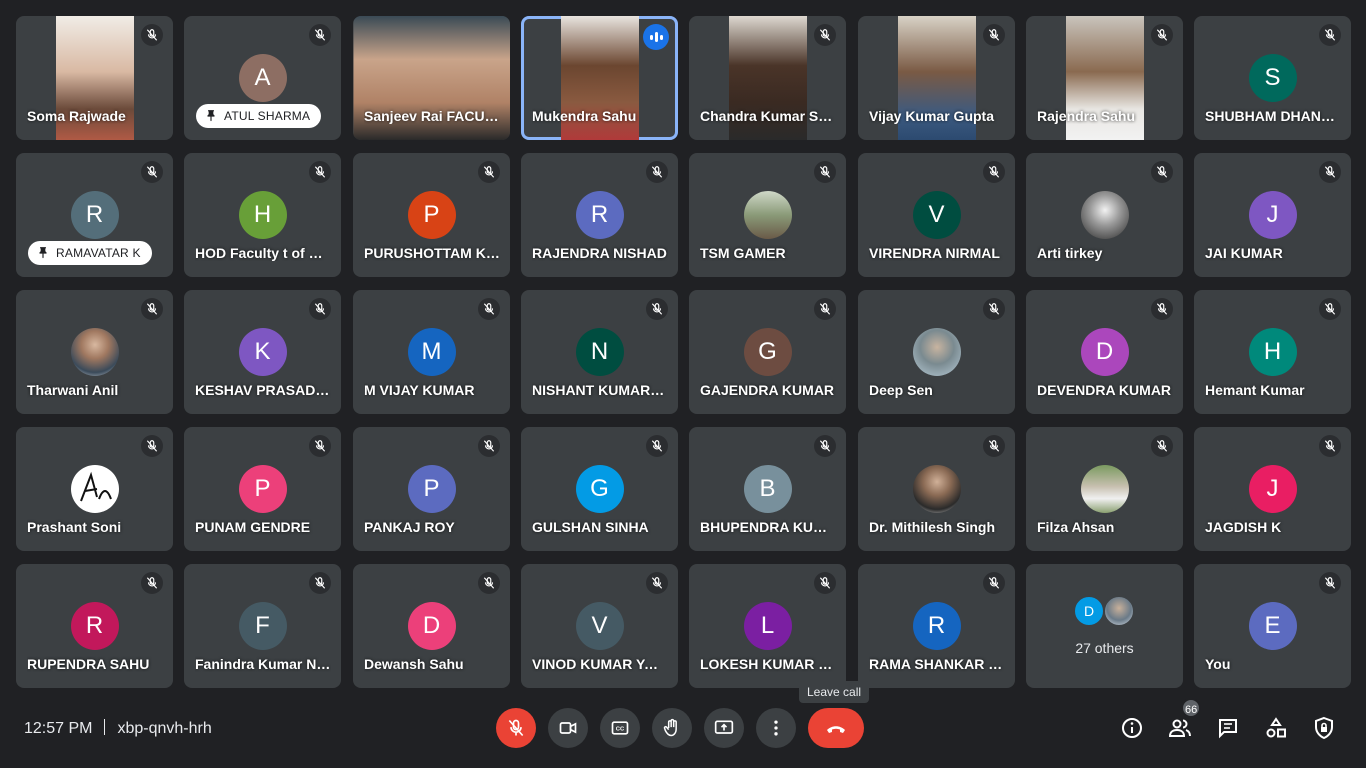  I want to click on participant-name: PUNAM GENDRE, so click(253, 527).